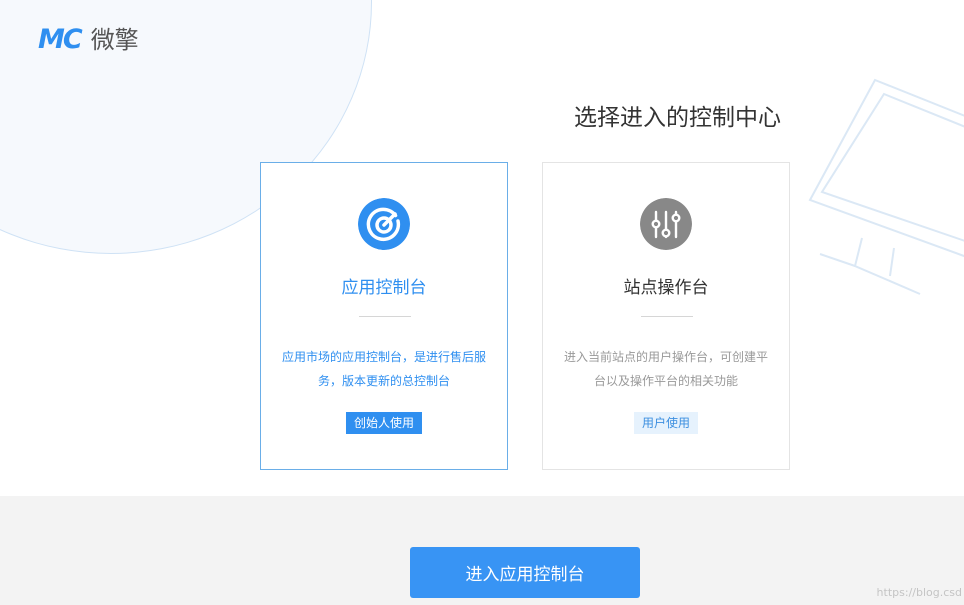 This screenshot has height=605, width=964. I want to click on sliders-icon, so click(666, 224).